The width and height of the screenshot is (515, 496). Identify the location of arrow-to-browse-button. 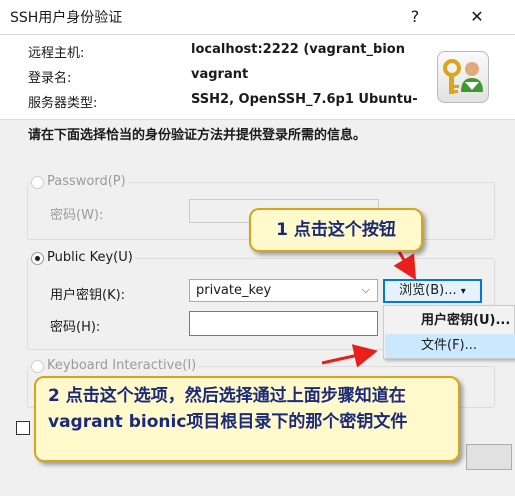
(405, 265).